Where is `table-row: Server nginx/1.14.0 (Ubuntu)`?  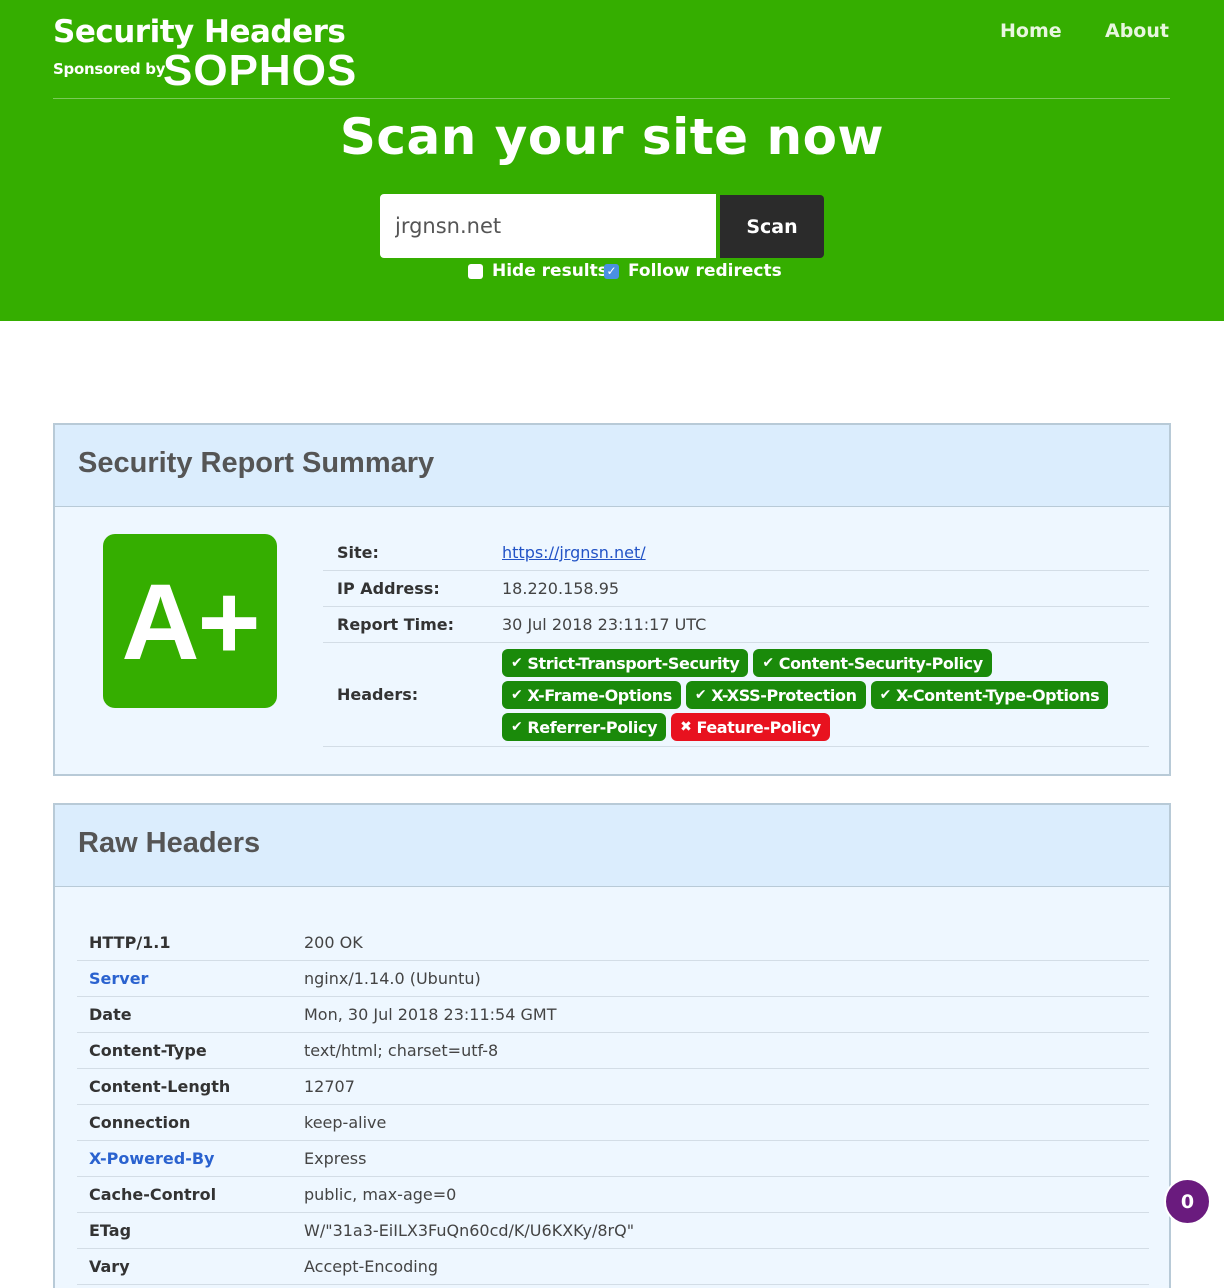
table-row: Server nginx/1.14.0 (Ubuntu) is located at coordinates (613, 979).